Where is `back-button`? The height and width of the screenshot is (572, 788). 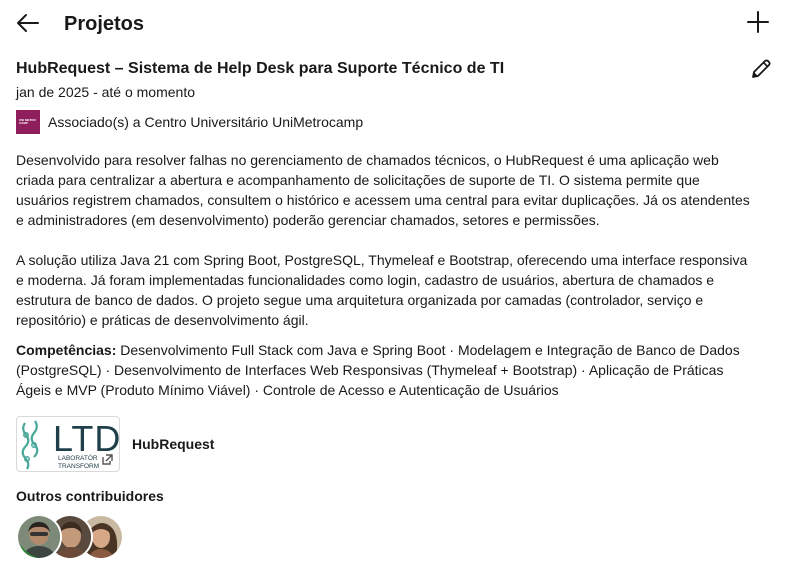 back-button is located at coordinates (28, 23).